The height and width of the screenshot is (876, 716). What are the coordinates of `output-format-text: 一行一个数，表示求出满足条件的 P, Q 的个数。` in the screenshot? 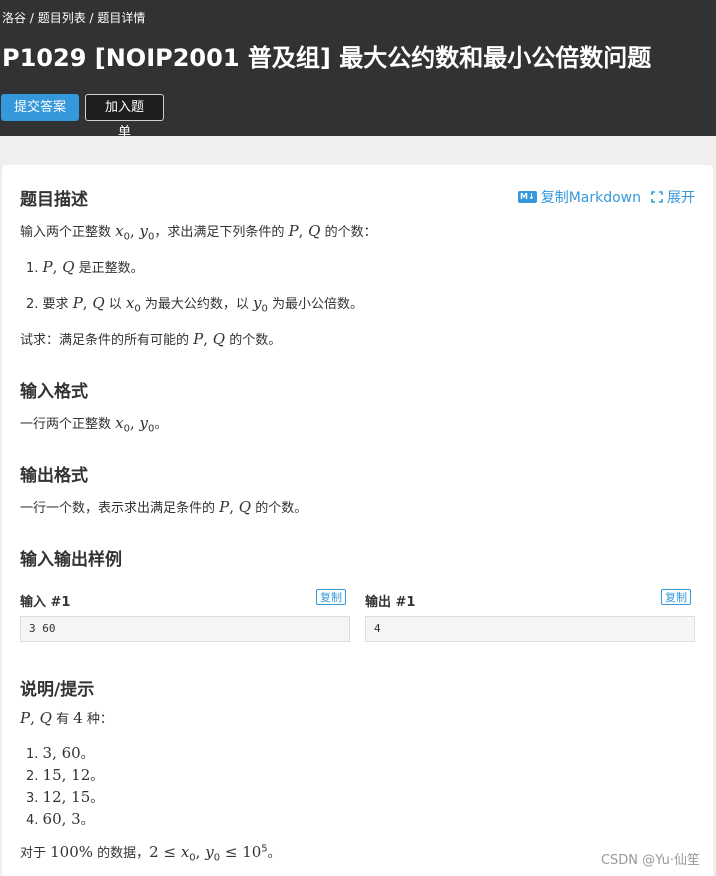 It's located at (164, 507).